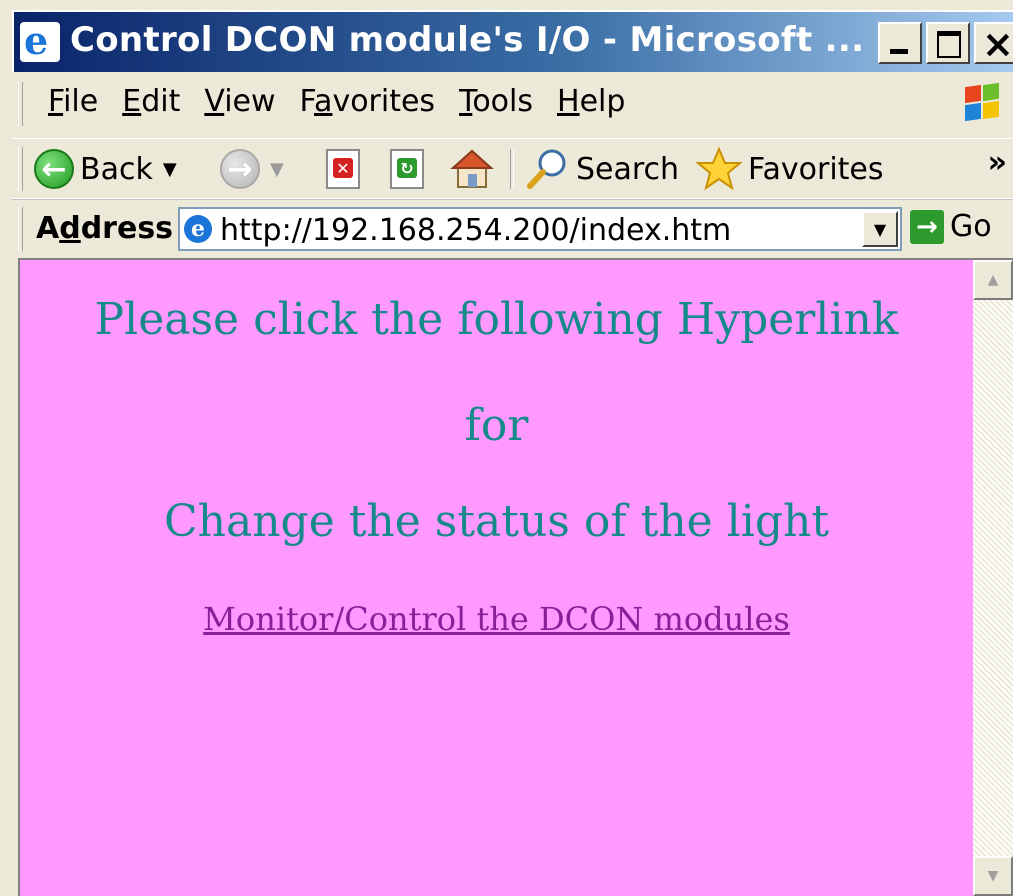 The height and width of the screenshot is (896, 1013). Describe the element at coordinates (927, 226) in the screenshot. I see `go-arrow-icon: →` at that location.